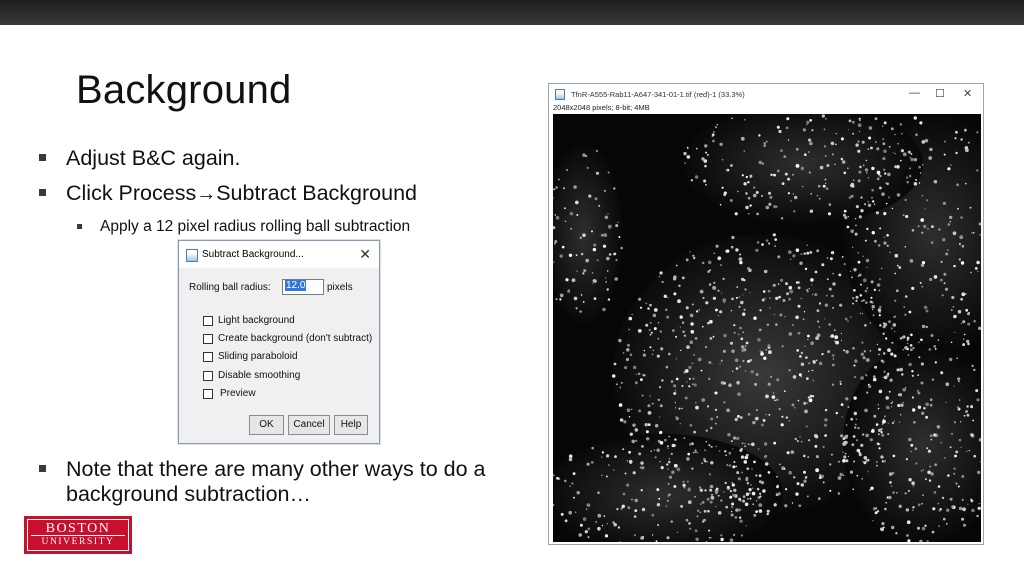 Image resolution: width=1024 pixels, height=576 pixels. I want to click on option-light-background: Light background, so click(249, 320).